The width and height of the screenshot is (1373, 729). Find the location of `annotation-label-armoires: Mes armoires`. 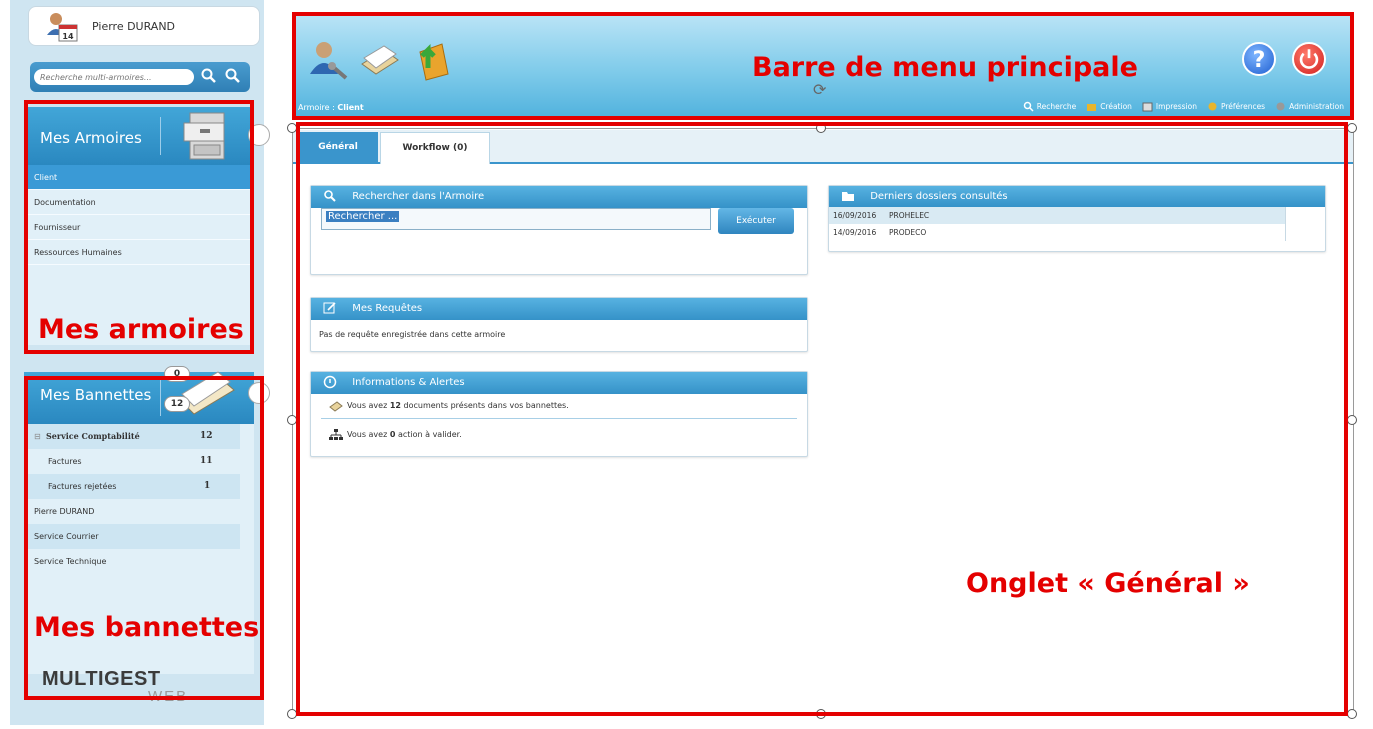

annotation-label-armoires: Mes armoires is located at coordinates (141, 329).